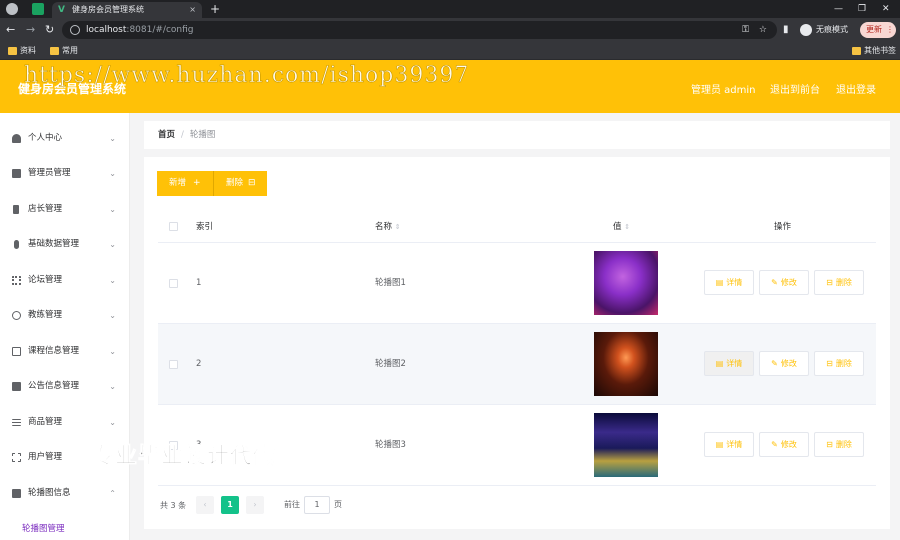 The image size is (900, 540). What do you see at coordinates (205, 505) in the screenshot?
I see `prev-page-button: ‹` at bounding box center [205, 505].